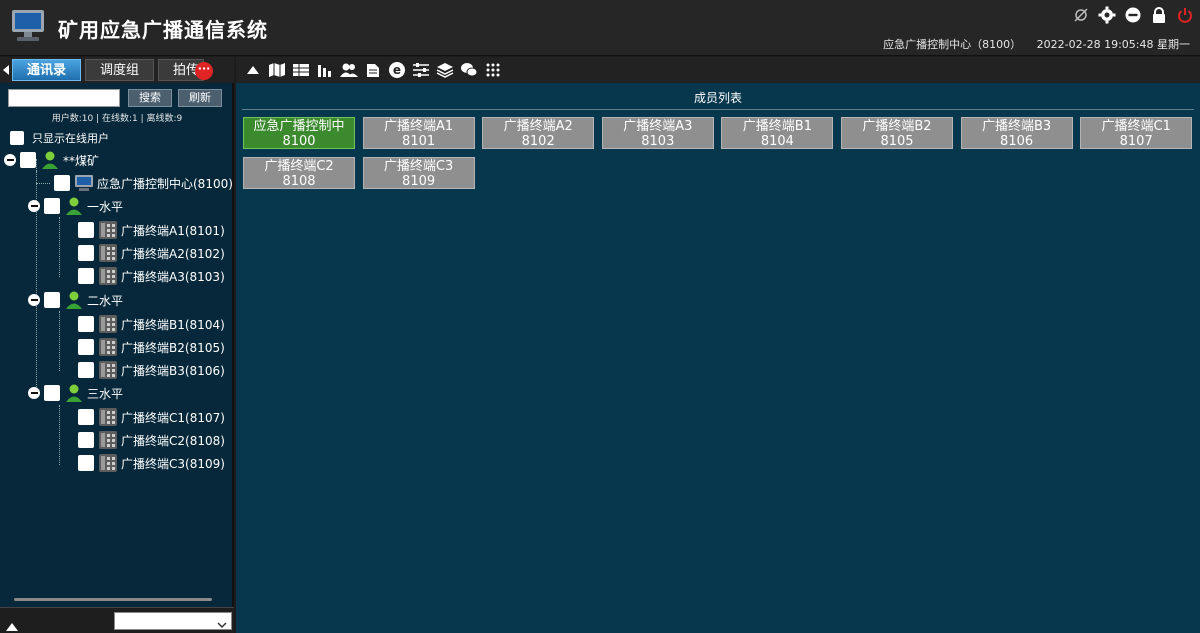 The height and width of the screenshot is (633, 1200). I want to click on tree-node-terminal: 广播终端A3(8103), so click(149, 276).